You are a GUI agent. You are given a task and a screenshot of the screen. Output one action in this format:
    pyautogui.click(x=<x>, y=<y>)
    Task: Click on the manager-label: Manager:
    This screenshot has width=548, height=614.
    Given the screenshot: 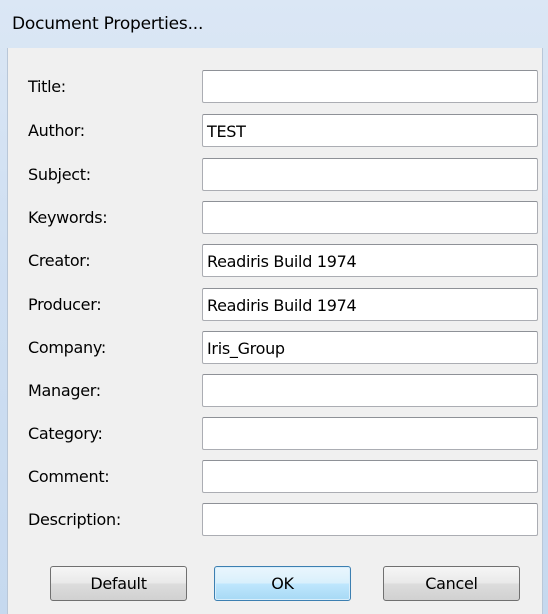 What is the action you would take?
    pyautogui.click(x=64, y=390)
    